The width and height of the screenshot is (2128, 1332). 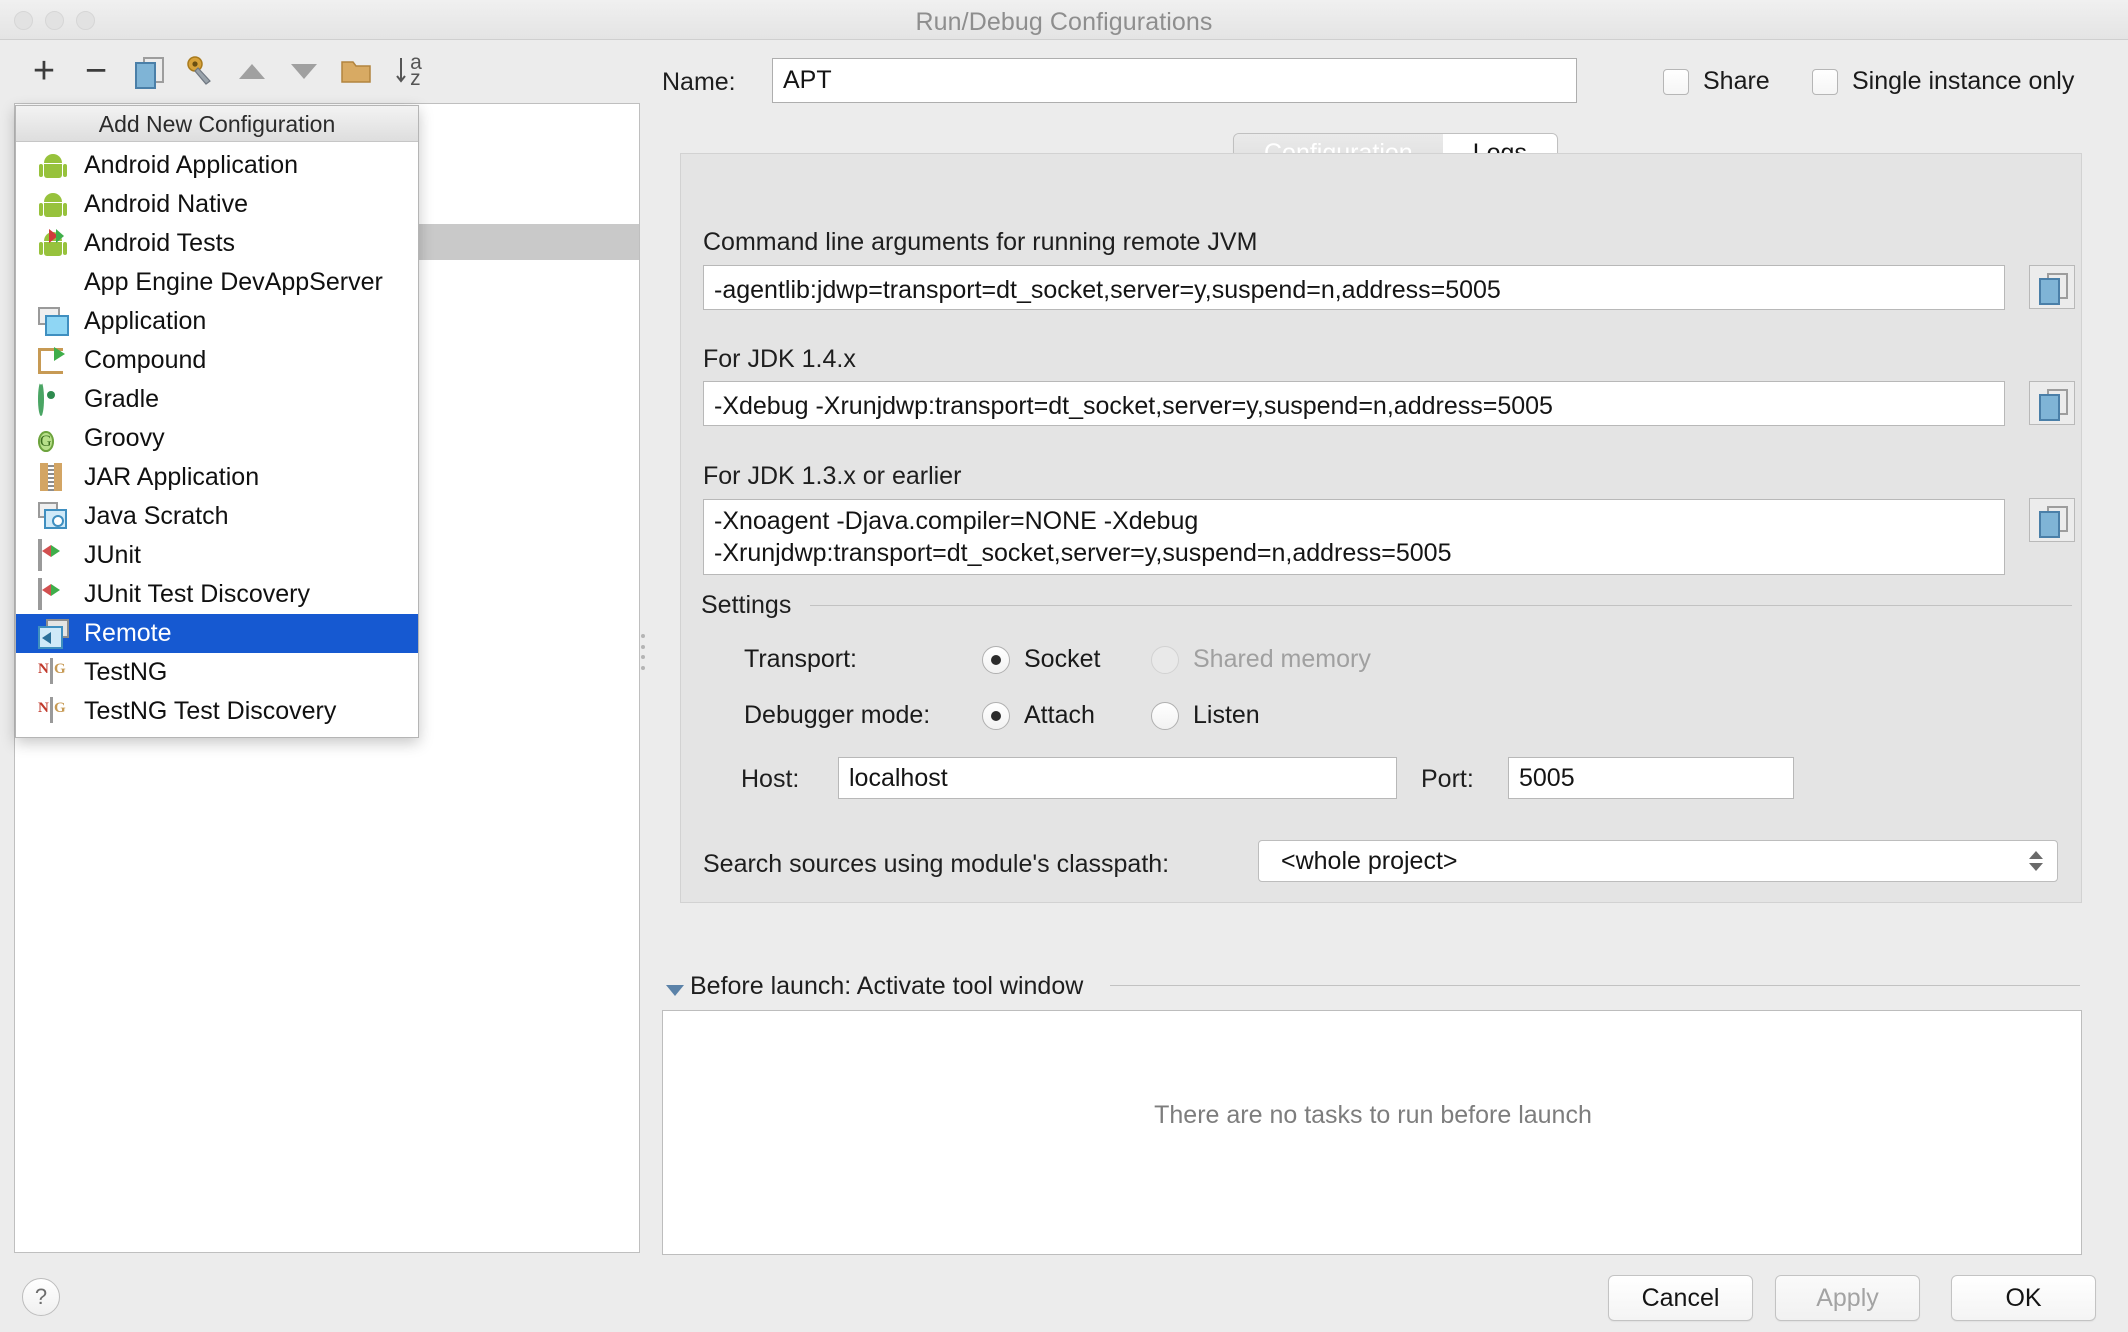 I want to click on name-input: APT, so click(x=1174, y=80).